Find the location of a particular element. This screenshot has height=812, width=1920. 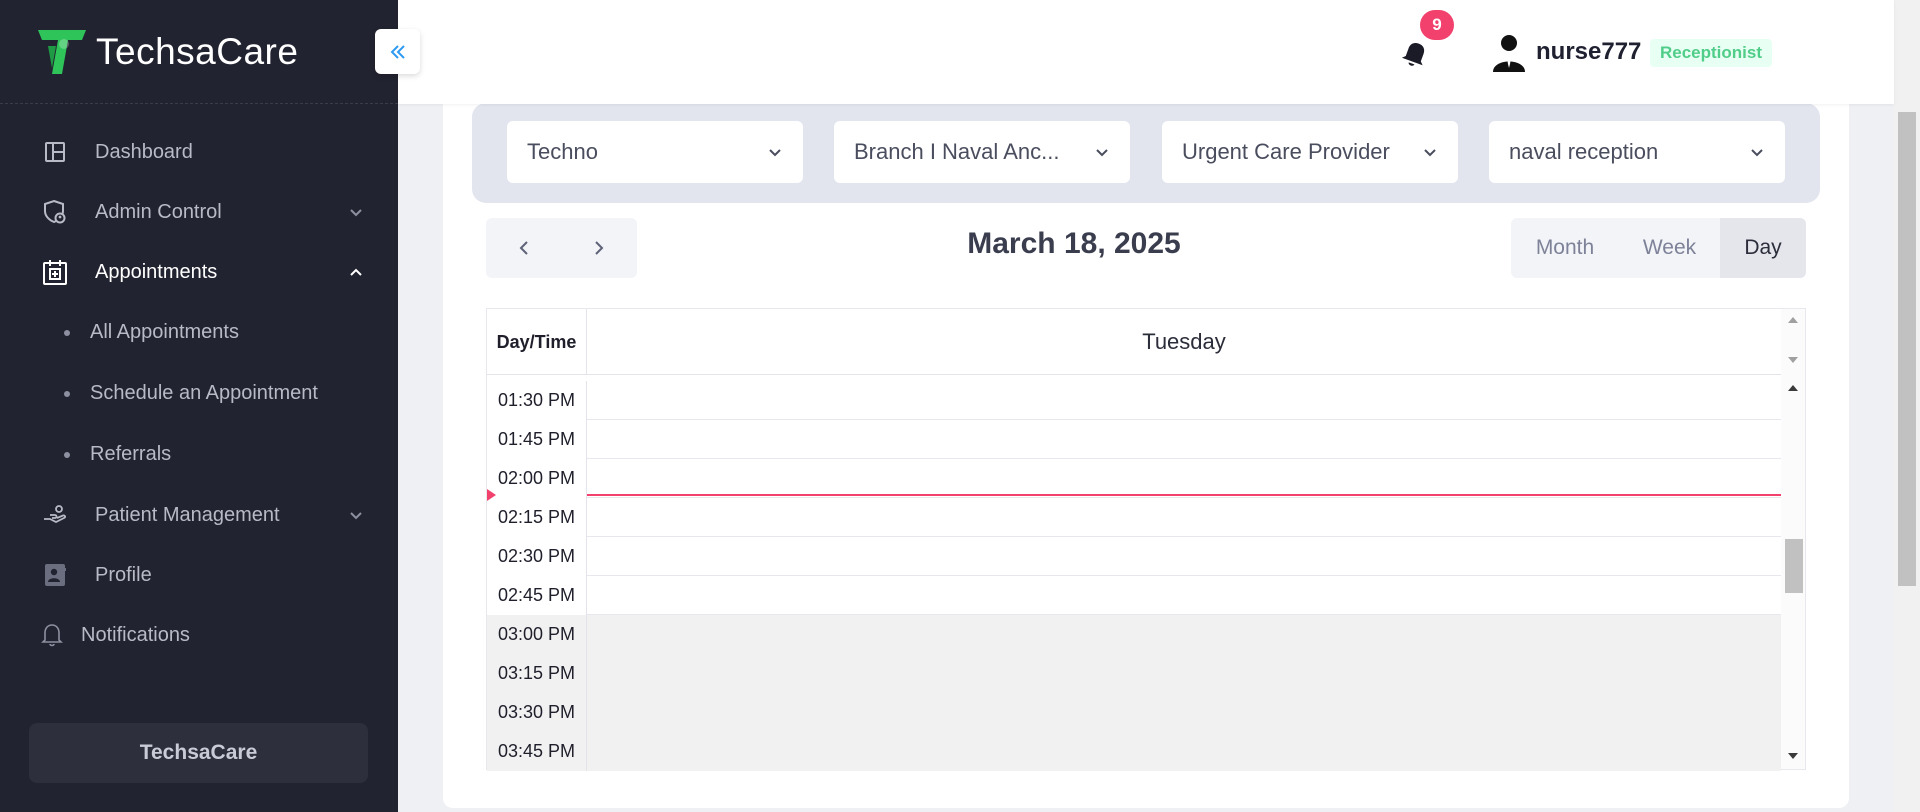

time-slot-label: 03:15 PM is located at coordinates (537, 673).